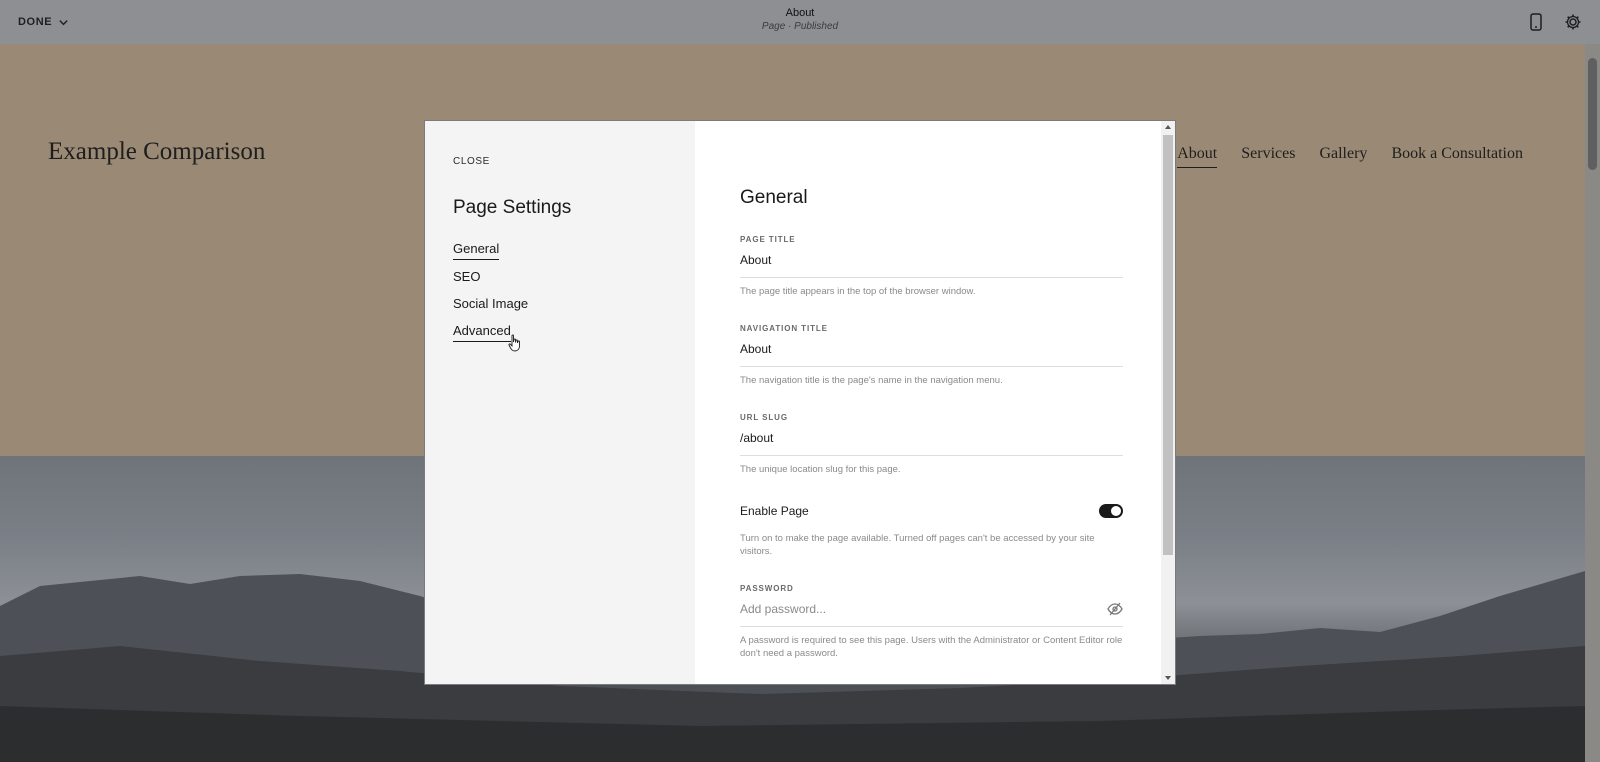 This screenshot has width=1600, height=762. What do you see at coordinates (1592, 403) in the screenshot?
I see `page-scrollbar` at bounding box center [1592, 403].